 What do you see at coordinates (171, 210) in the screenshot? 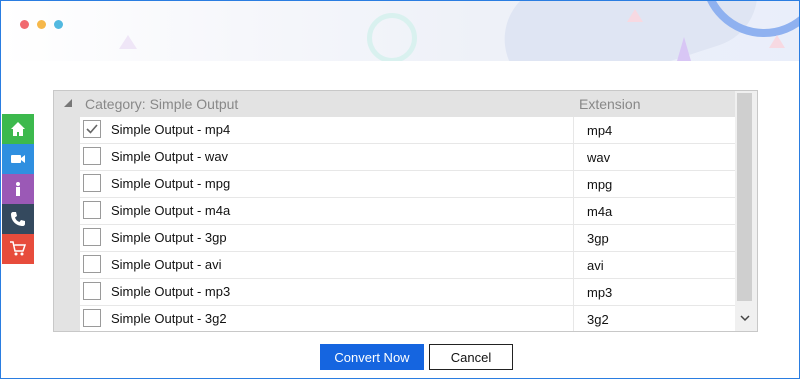
I see `row-name: Simple Output - m4a` at bounding box center [171, 210].